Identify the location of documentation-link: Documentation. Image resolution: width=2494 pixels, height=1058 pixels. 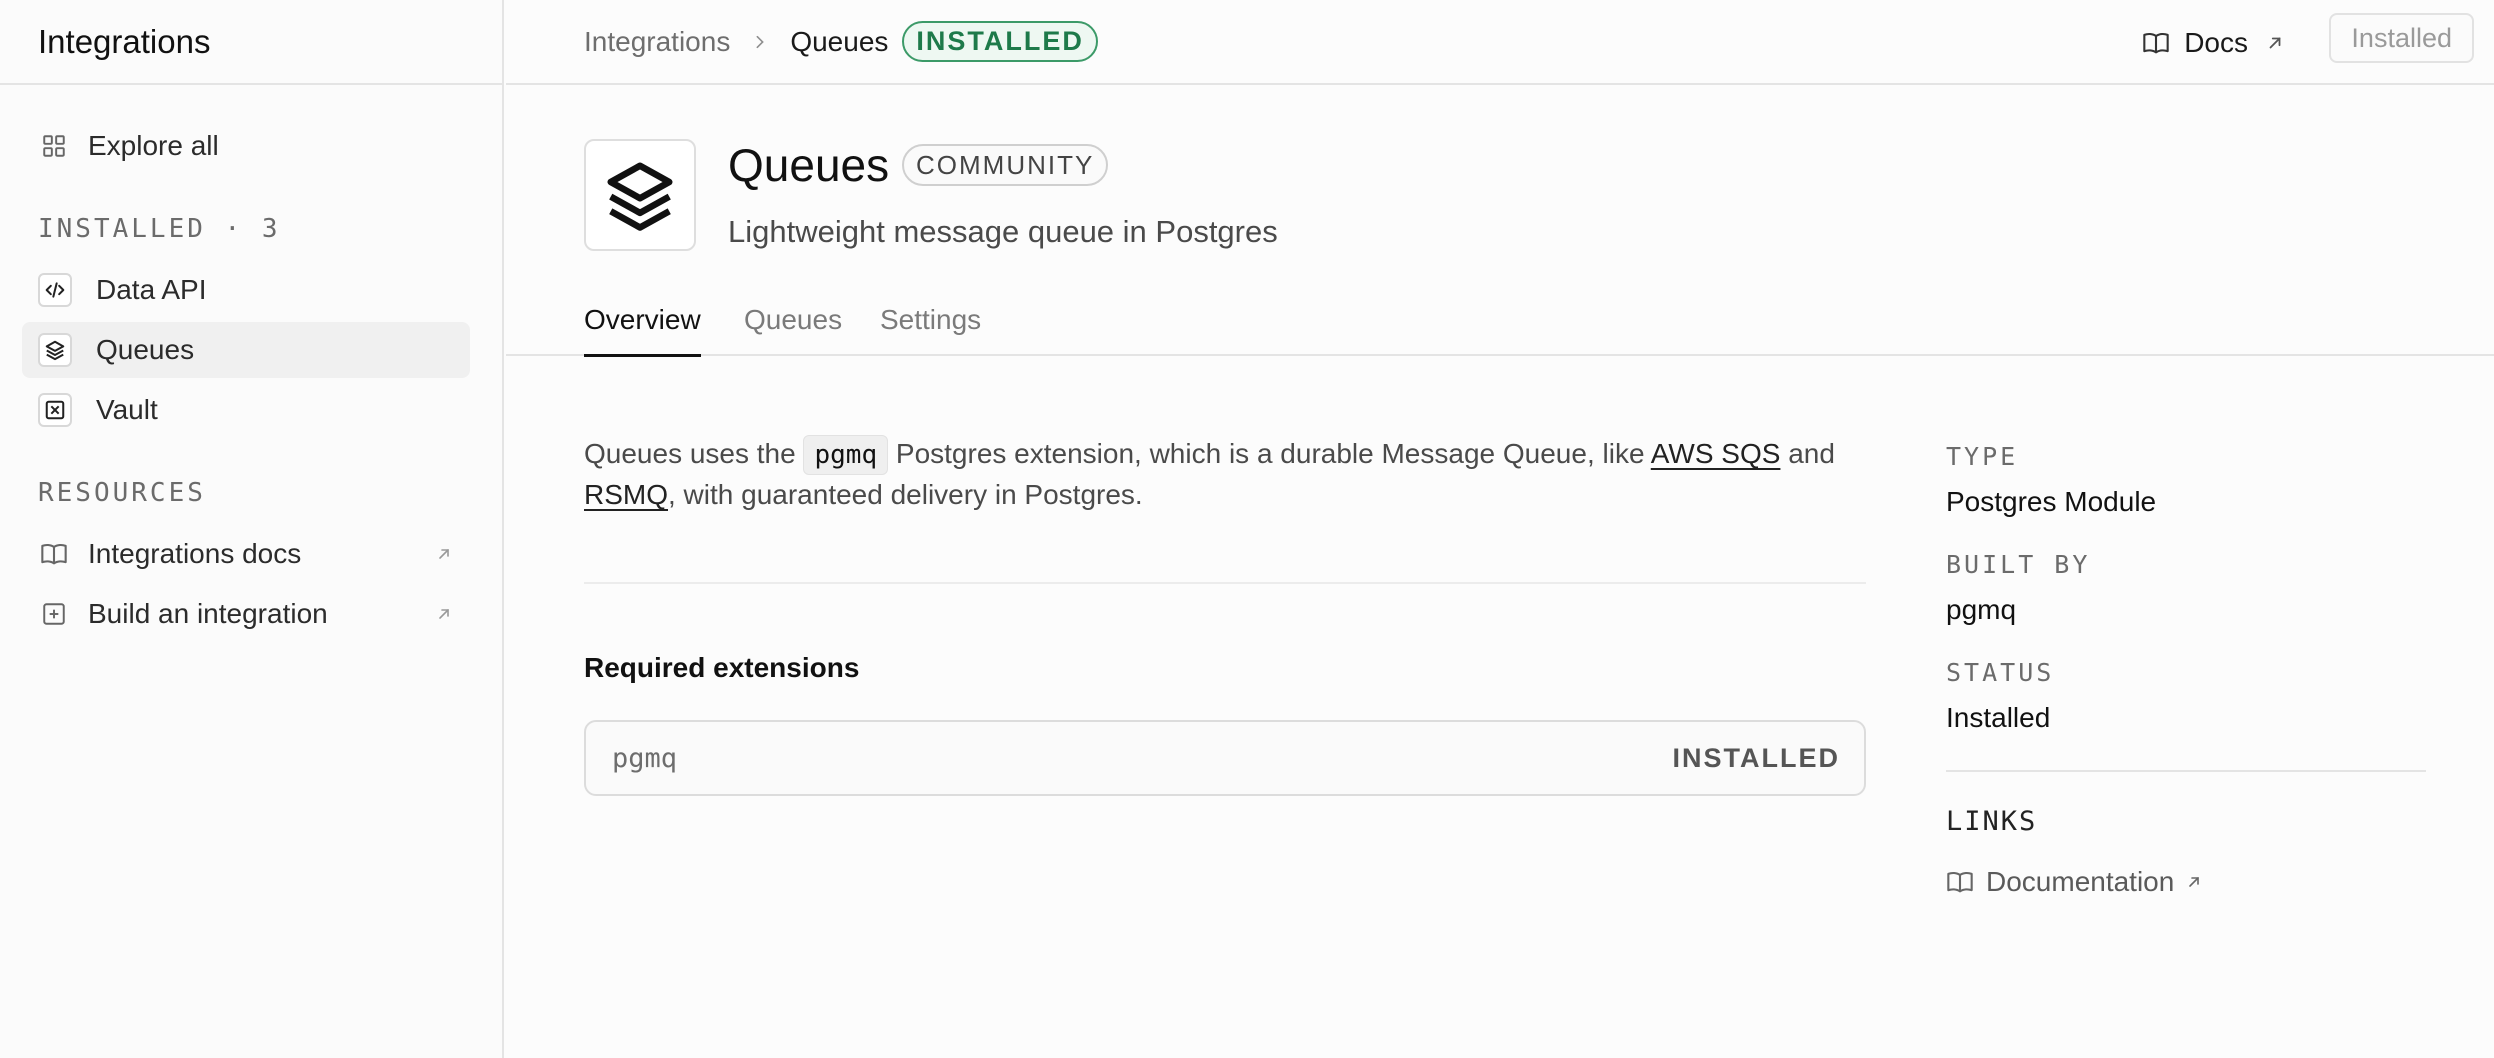
(2074, 882).